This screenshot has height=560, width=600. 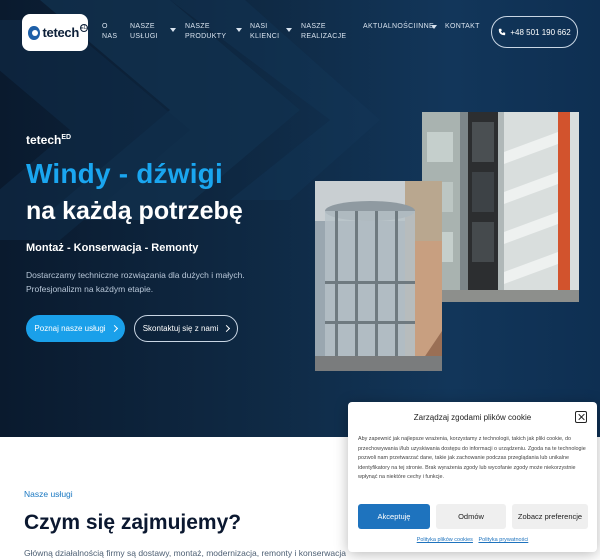 I want to click on logo-icon, so click(x=34, y=32).